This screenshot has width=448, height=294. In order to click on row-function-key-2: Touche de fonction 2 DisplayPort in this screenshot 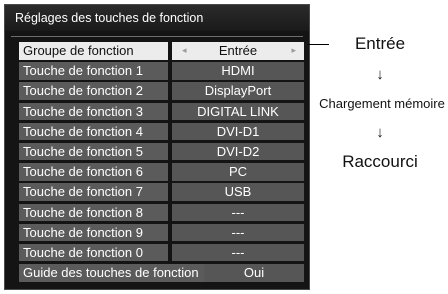, I will do `click(164, 91)`.